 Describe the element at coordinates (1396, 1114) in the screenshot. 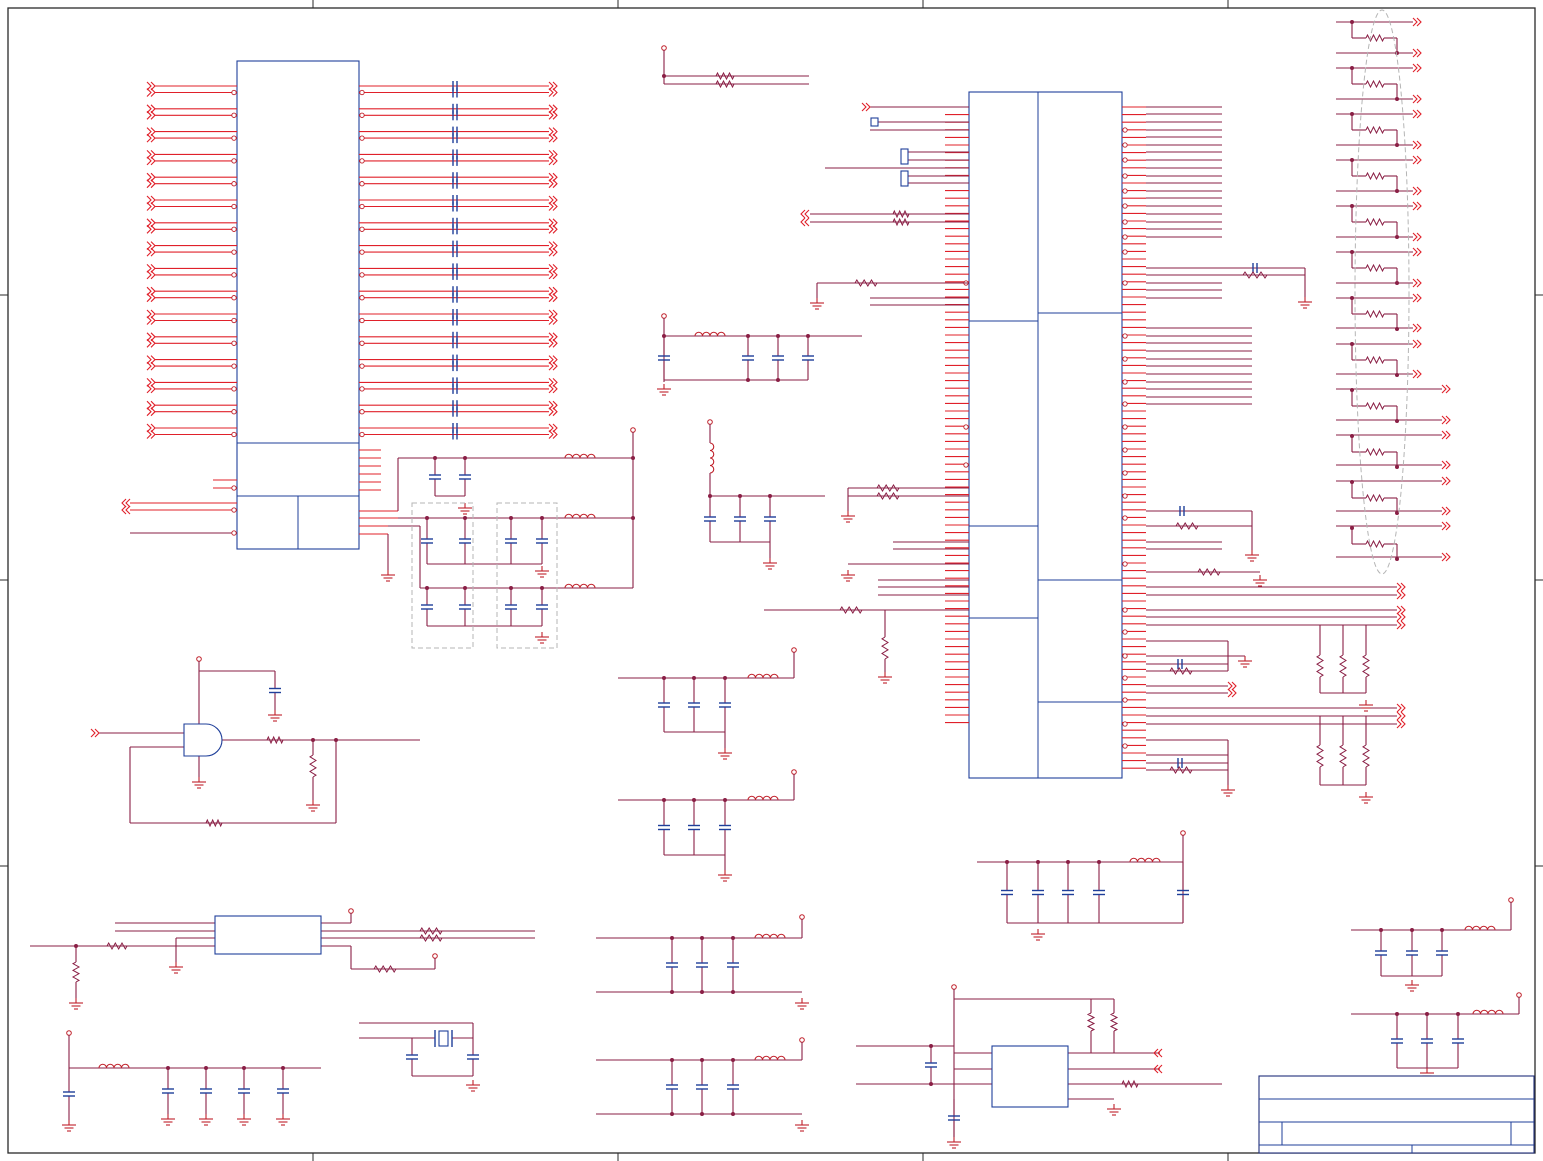

I see `title-block` at that location.